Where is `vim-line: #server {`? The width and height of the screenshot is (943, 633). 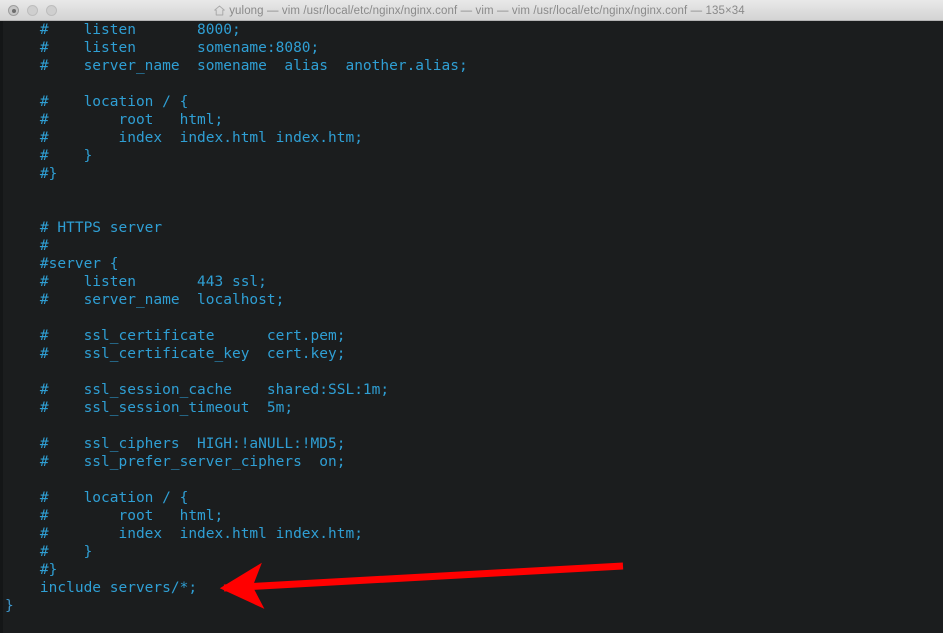 vim-line: #server { is located at coordinates (471, 264).